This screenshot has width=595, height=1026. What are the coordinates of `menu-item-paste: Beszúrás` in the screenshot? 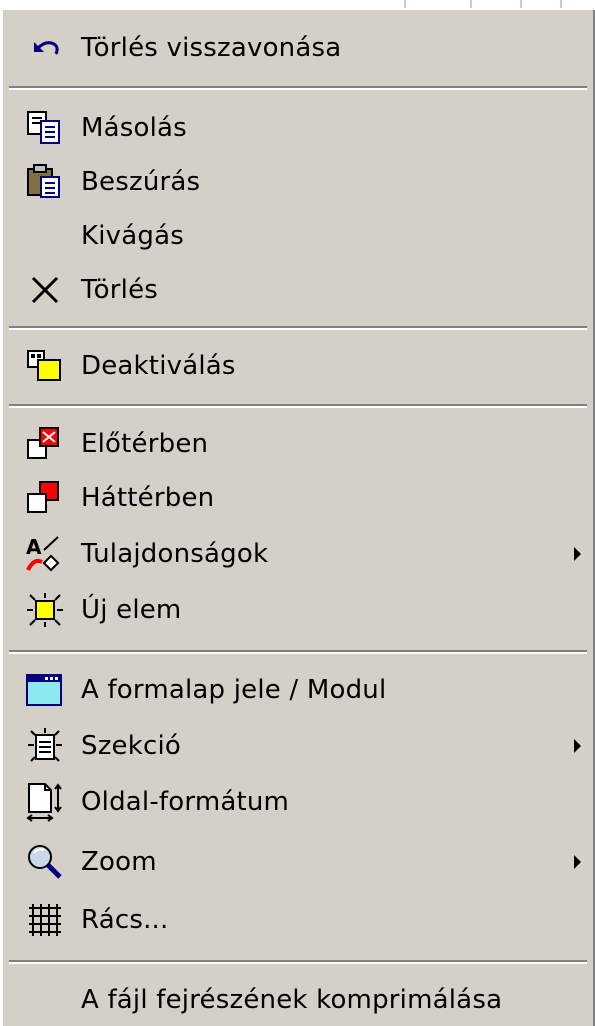 It's located at (299, 182).